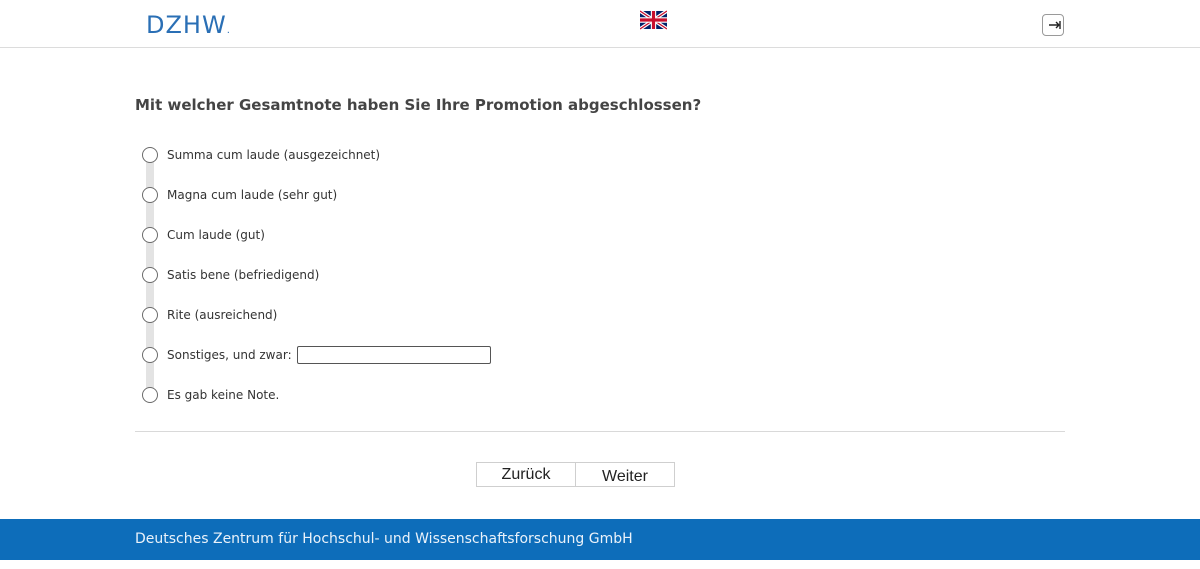 The image size is (1200, 569). What do you see at coordinates (393, 355) in the screenshot?
I see `sonstiges-text-input` at bounding box center [393, 355].